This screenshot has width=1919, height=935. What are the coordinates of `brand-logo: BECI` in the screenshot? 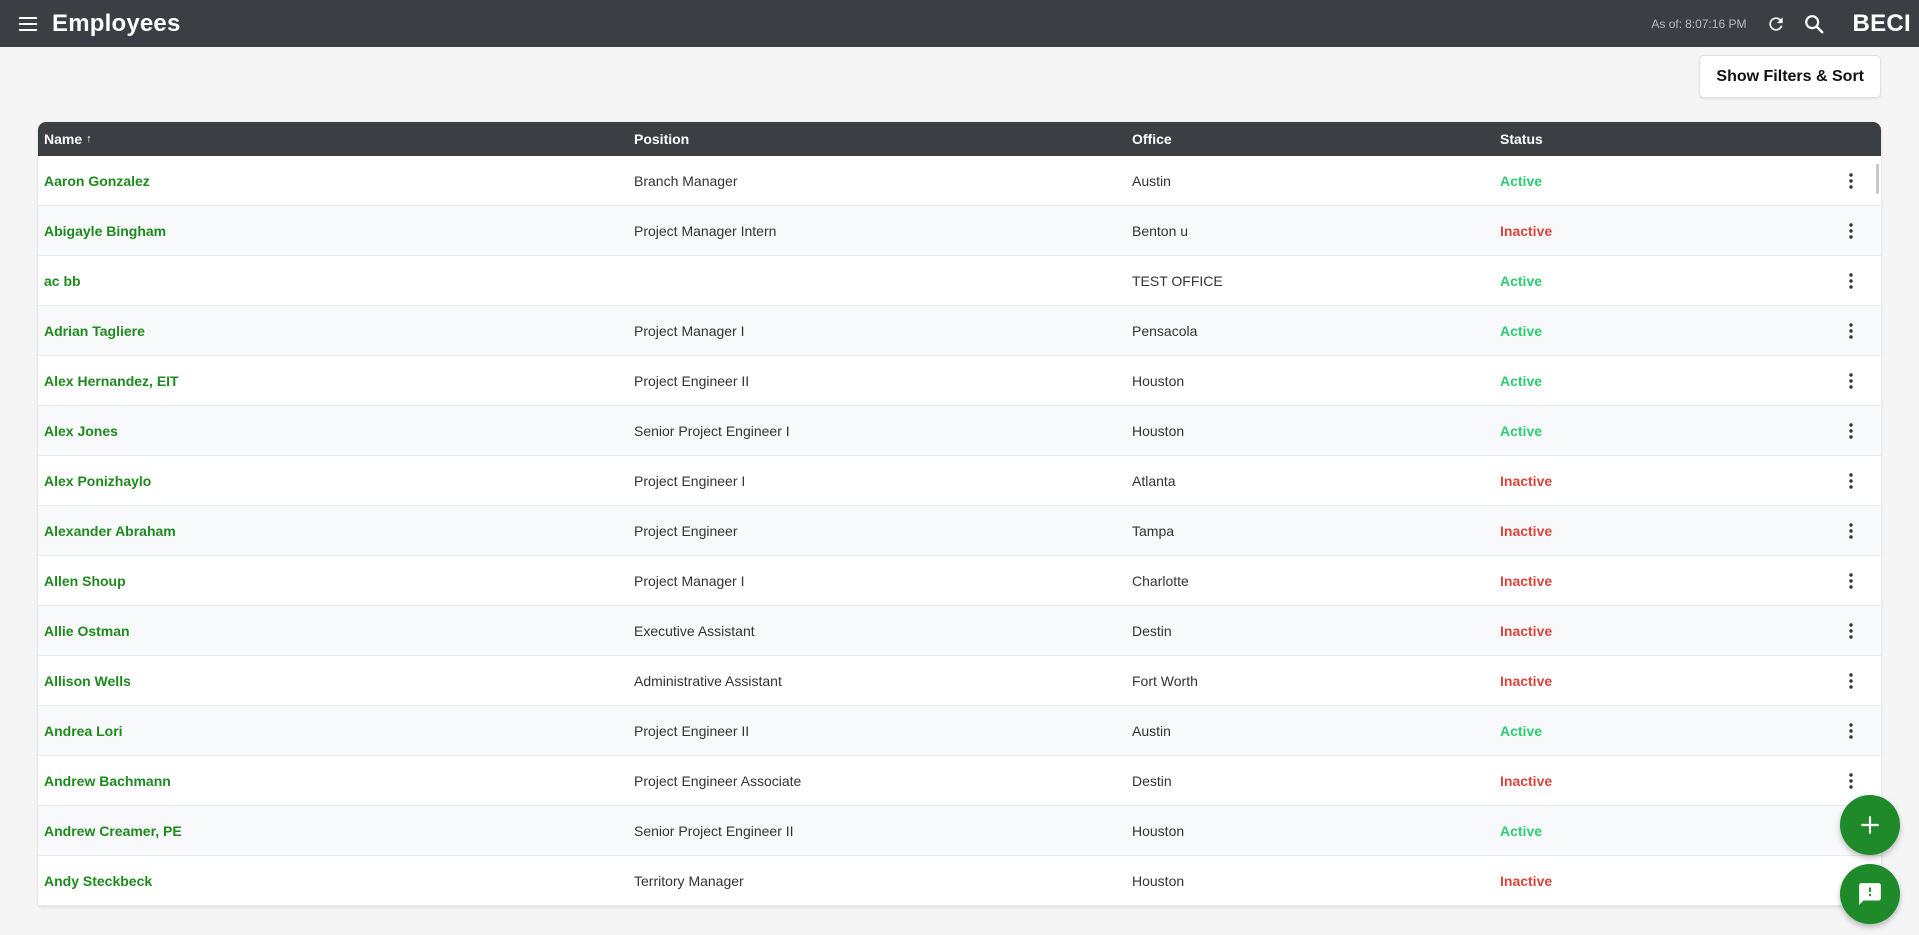 It's located at (1881, 23).